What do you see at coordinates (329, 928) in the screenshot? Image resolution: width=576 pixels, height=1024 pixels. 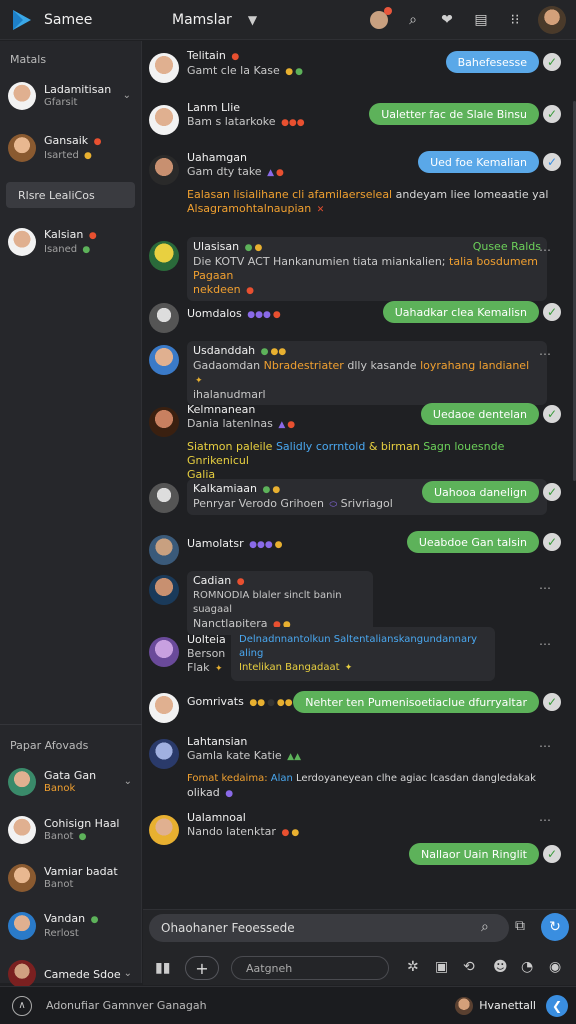 I see `message-input: Ohaohaner Feoessede` at bounding box center [329, 928].